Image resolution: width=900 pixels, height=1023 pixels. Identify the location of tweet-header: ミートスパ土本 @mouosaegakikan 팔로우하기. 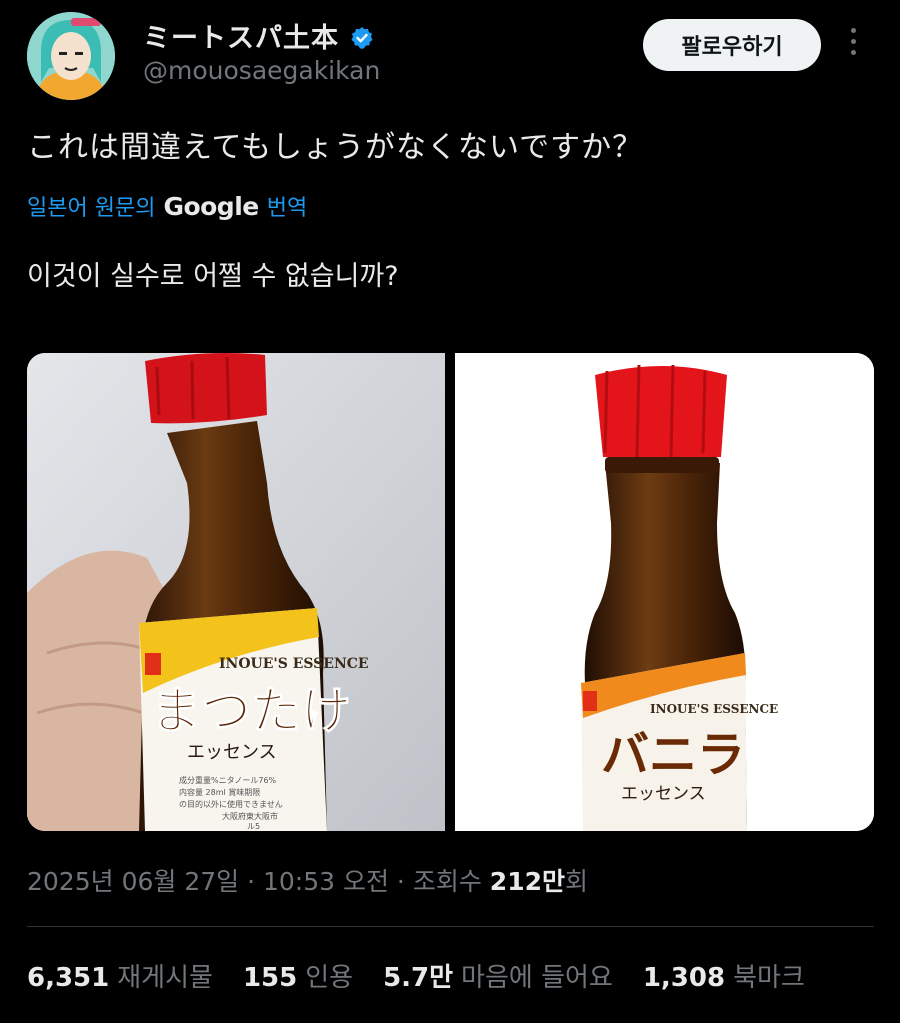
(452, 57).